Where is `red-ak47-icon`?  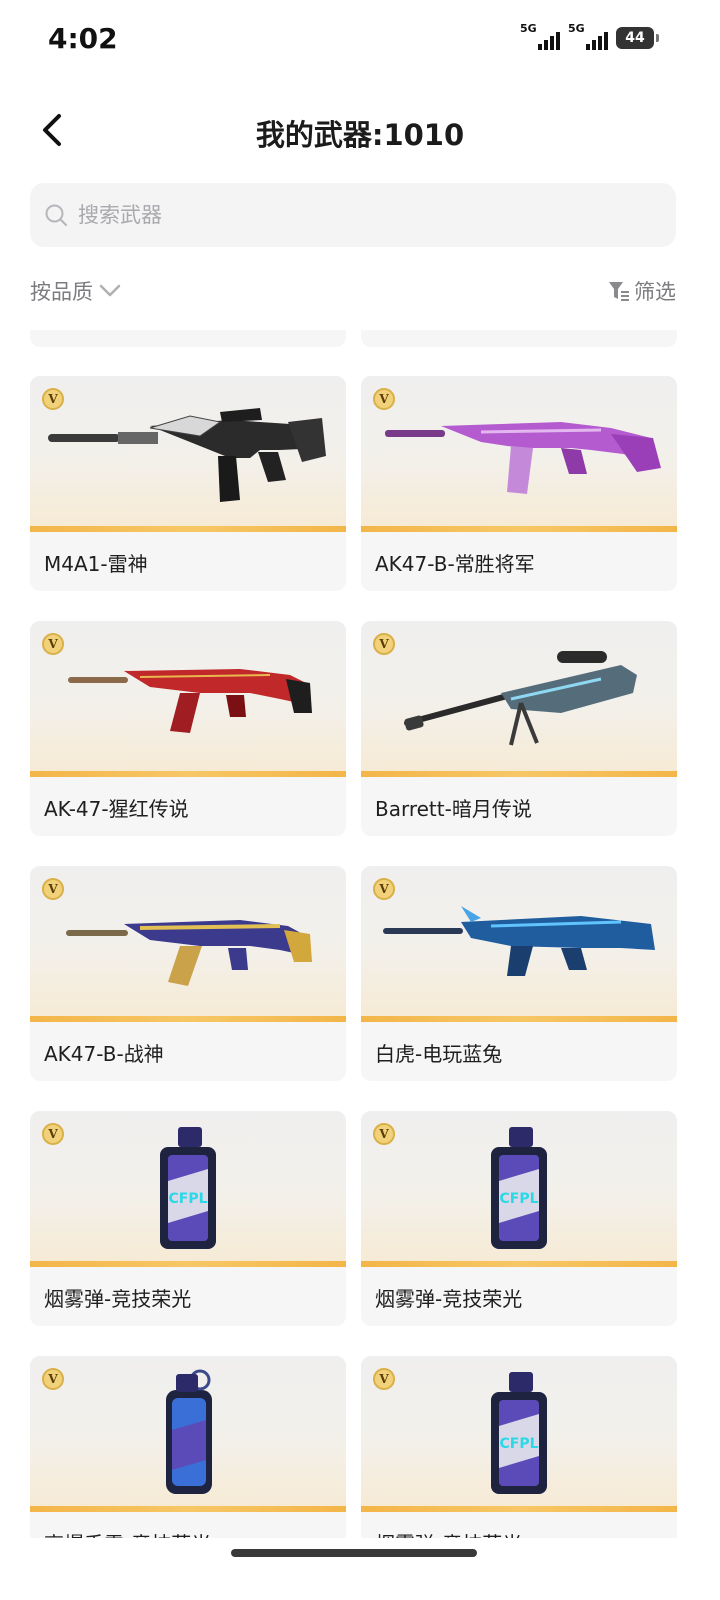 red-ak47-icon is located at coordinates (190, 701).